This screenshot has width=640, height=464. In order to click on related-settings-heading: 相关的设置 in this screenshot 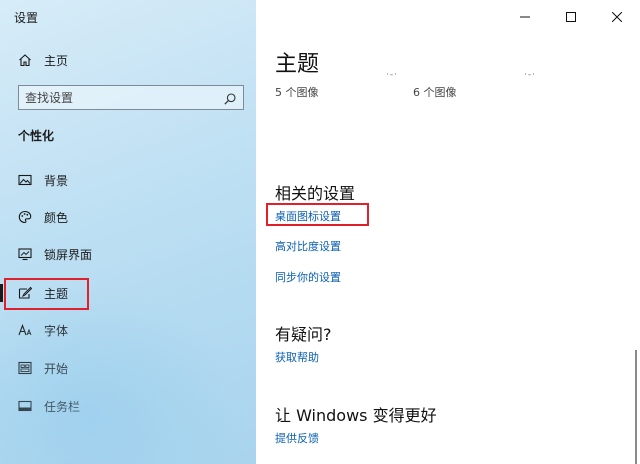, I will do `click(315, 193)`.